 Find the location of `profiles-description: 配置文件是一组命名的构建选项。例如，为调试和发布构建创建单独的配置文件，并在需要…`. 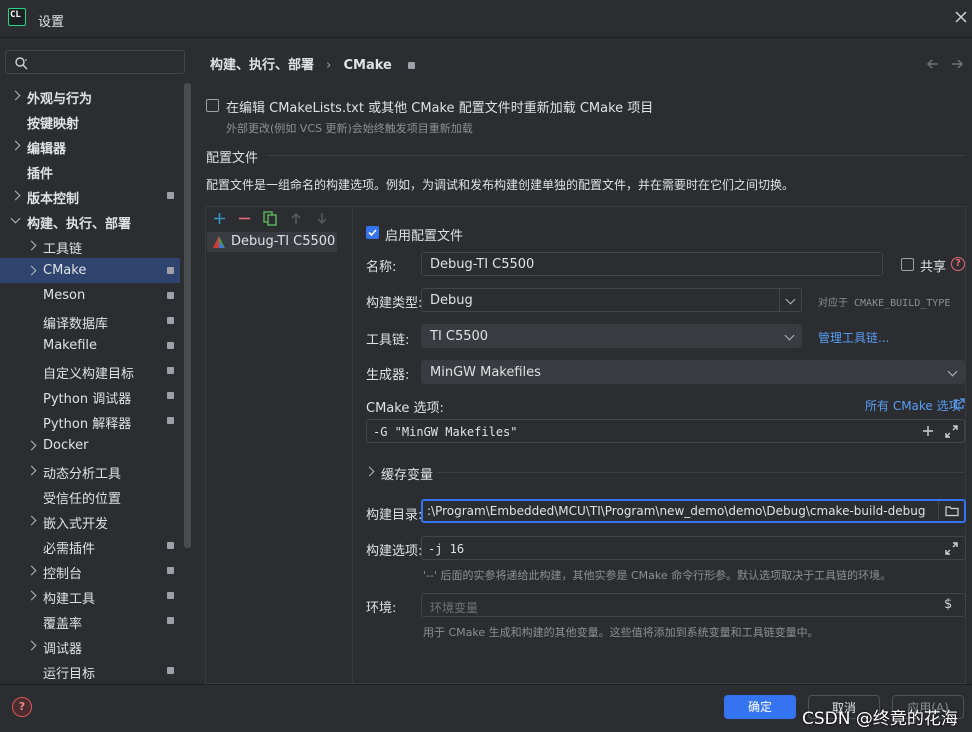

profiles-description: 配置文件是一组命名的构建选项。例如，为调试和发布构建创建单独的配置文件，并在需要… is located at coordinates (500, 185).